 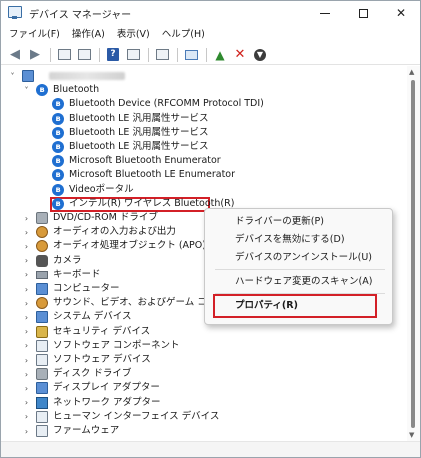 I want to click on context-menu-disable-device: デバイスを無効にする(D), so click(x=290, y=240).